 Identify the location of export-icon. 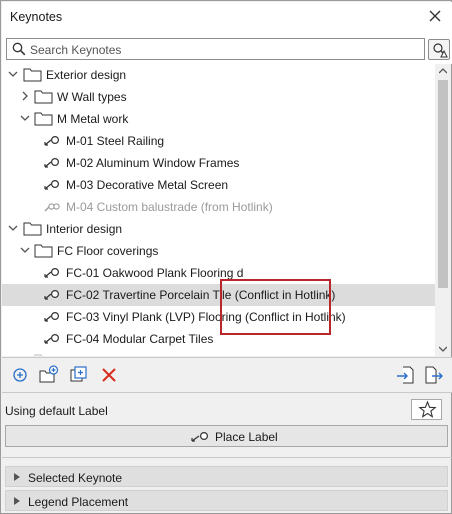
(434, 375).